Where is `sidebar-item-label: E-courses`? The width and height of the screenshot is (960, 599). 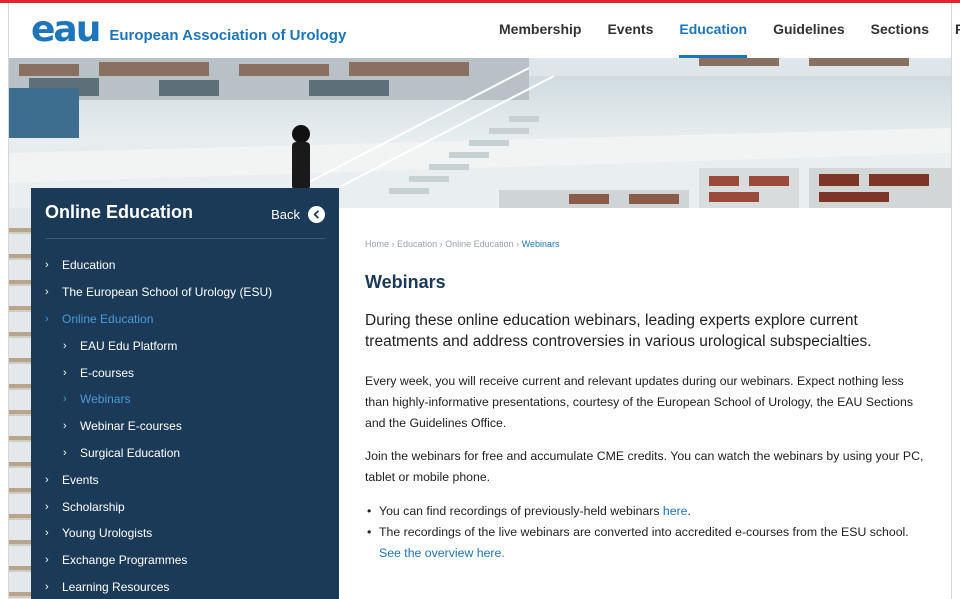
sidebar-item-label: E-courses is located at coordinates (107, 372).